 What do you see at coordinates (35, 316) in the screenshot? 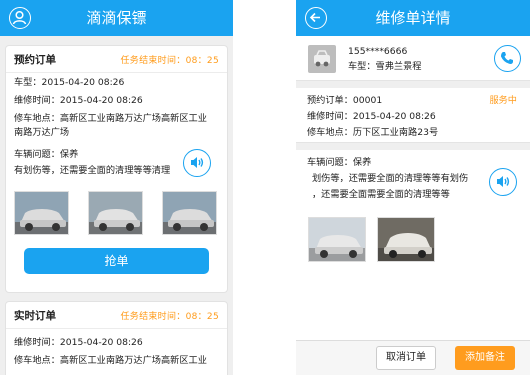
I see `order-type: 实时订单` at bounding box center [35, 316].